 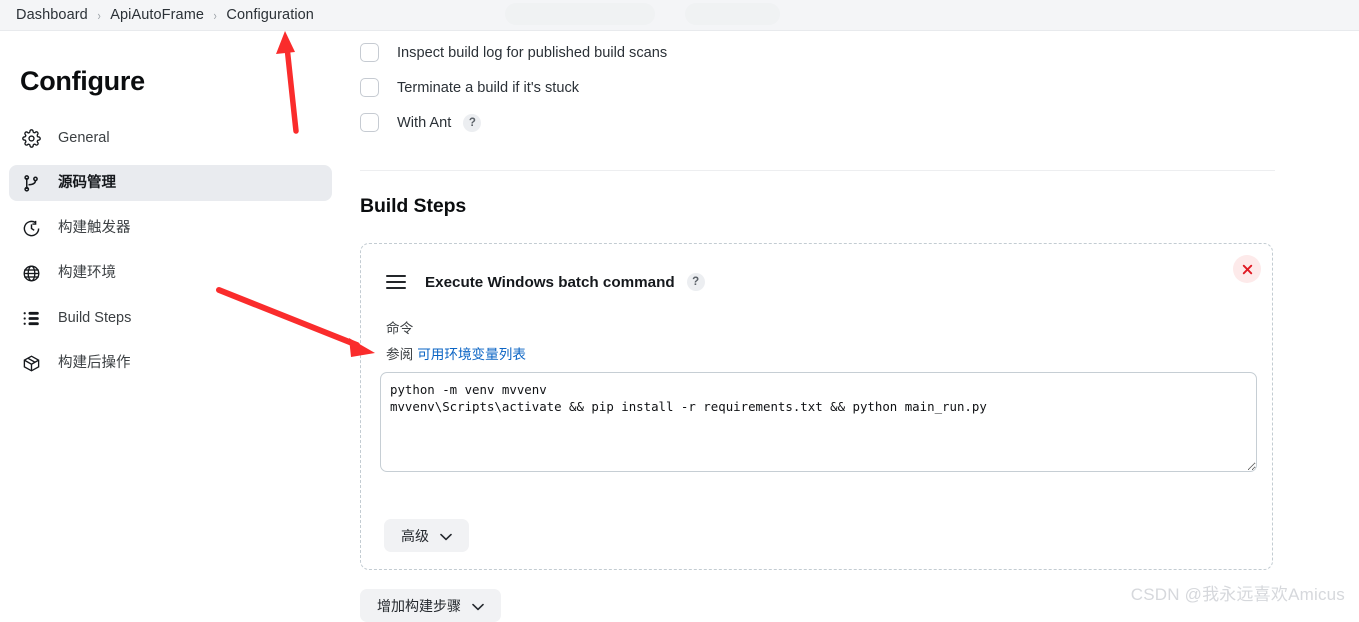 I want to click on list-icon, so click(x=31, y=318).